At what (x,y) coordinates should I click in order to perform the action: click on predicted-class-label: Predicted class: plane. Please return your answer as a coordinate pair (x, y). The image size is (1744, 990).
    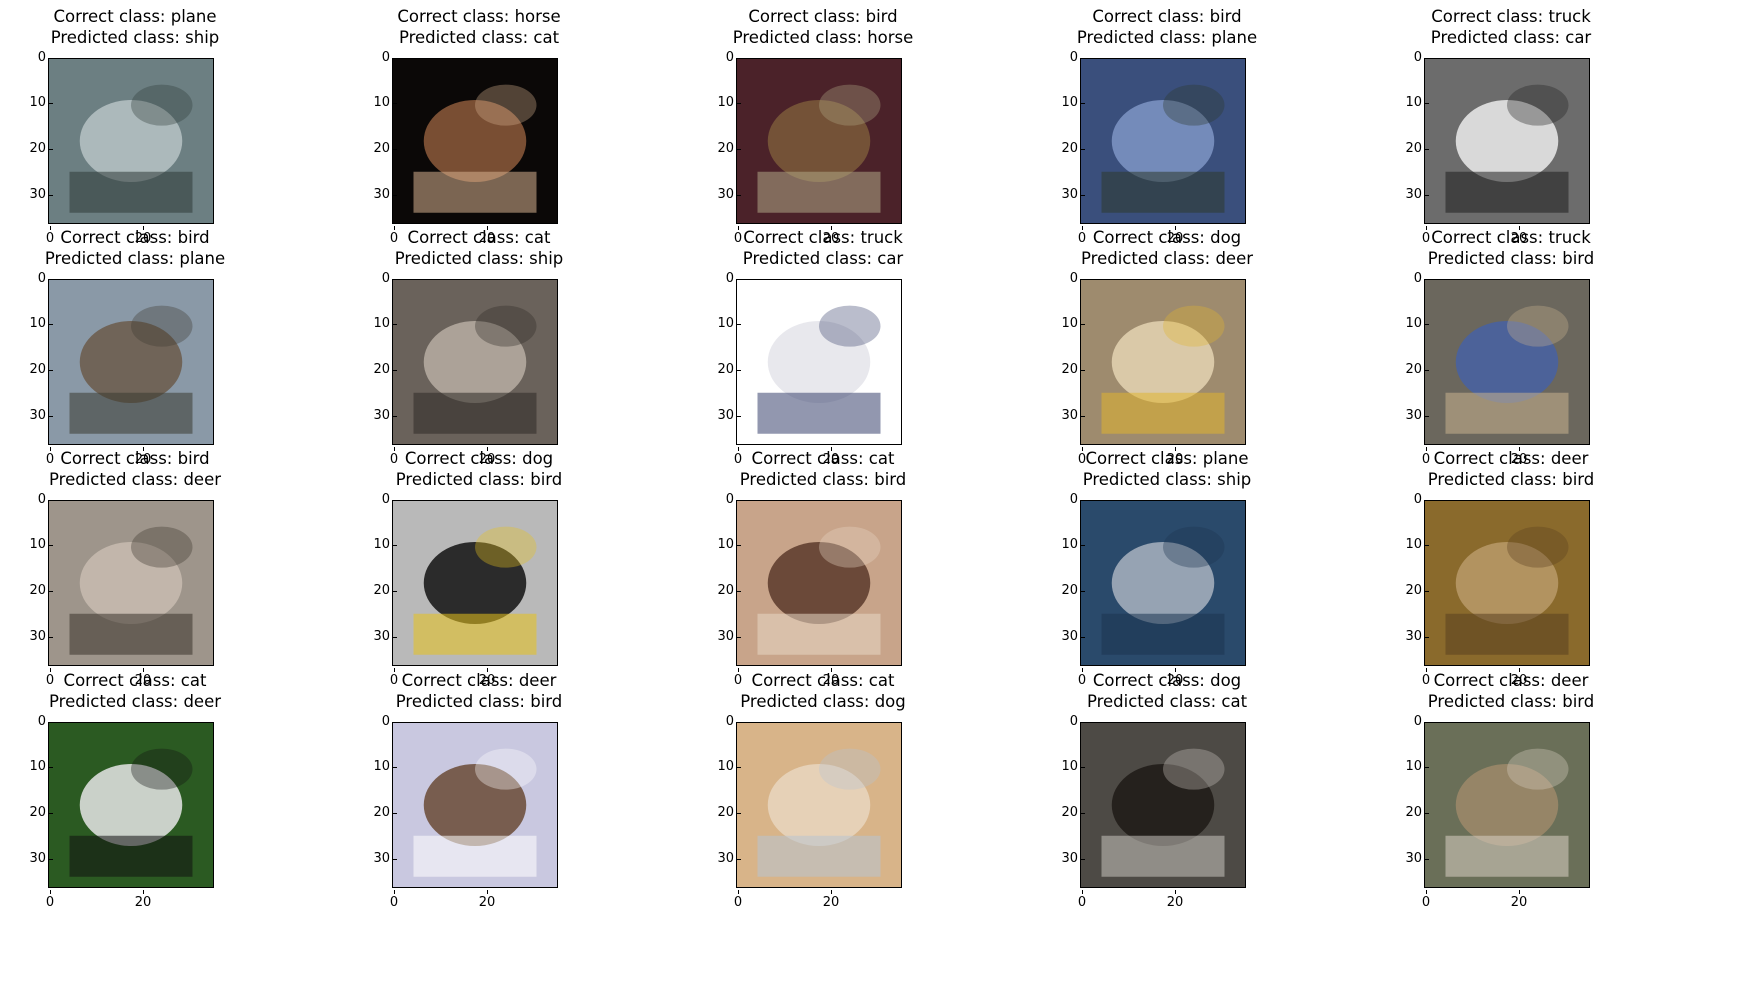
    Looking at the image, I should click on (1167, 37).